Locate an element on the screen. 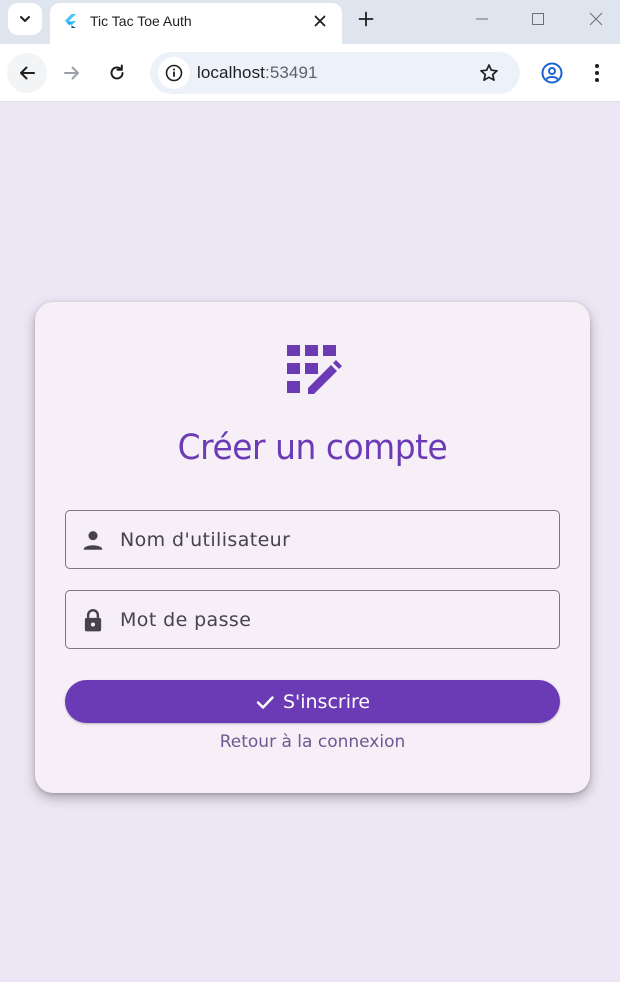  flutter-icon is located at coordinates (70, 21).